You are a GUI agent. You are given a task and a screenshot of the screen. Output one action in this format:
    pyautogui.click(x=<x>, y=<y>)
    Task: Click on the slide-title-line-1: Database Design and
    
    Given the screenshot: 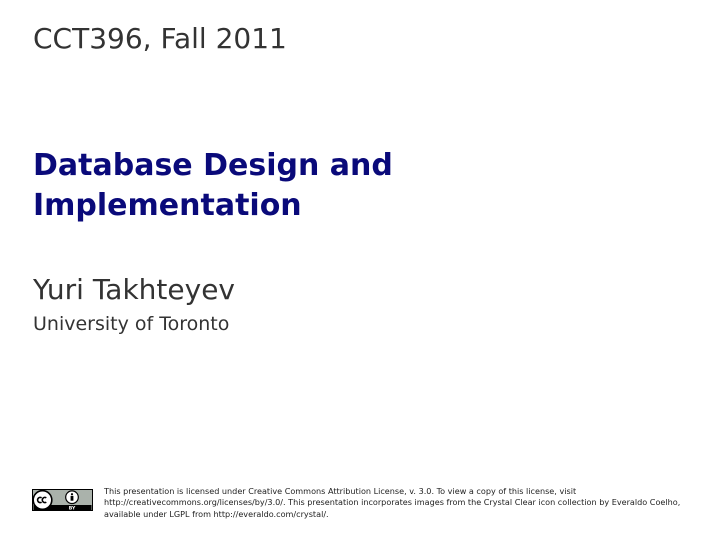 What is the action you would take?
    pyautogui.click(x=213, y=165)
    